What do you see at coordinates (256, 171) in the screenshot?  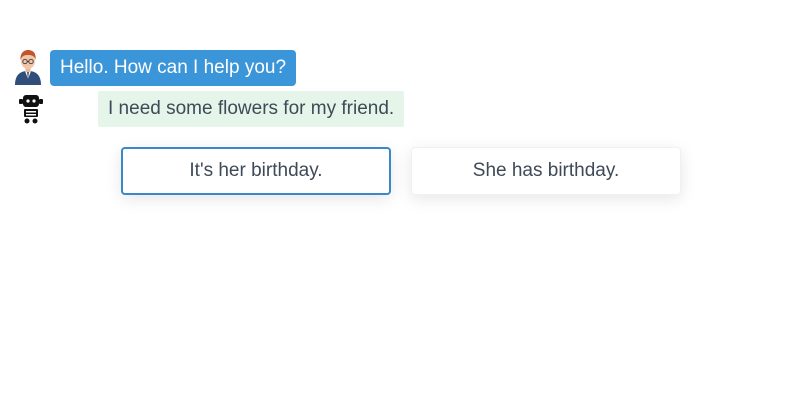 I see `choice-button-its-her-birthday: It's her birthday.` at bounding box center [256, 171].